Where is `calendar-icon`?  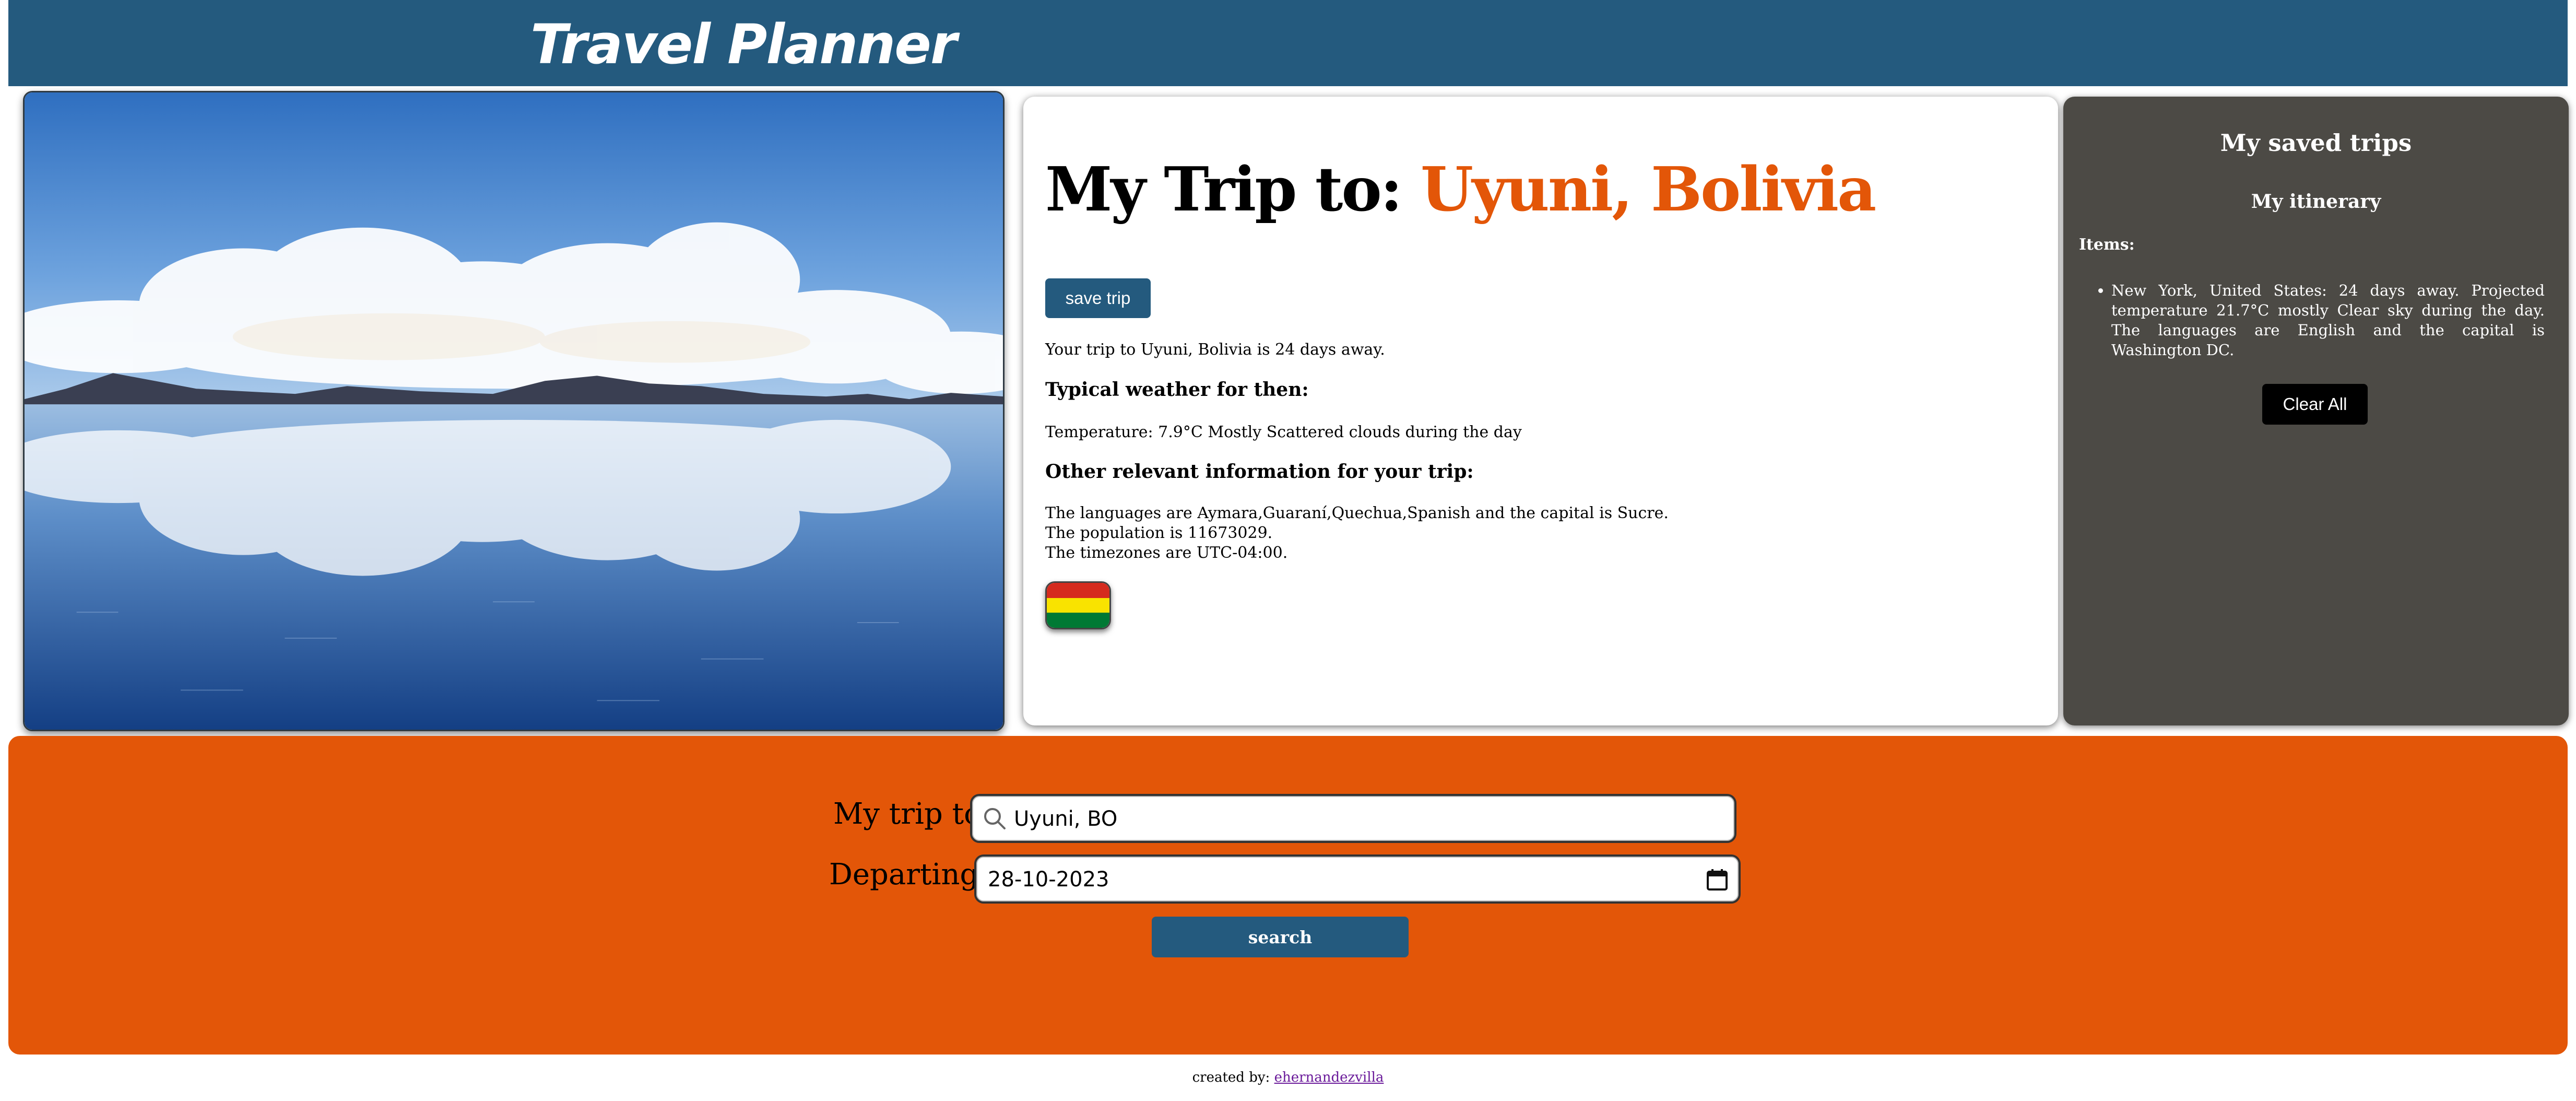
calendar-icon is located at coordinates (1717, 880).